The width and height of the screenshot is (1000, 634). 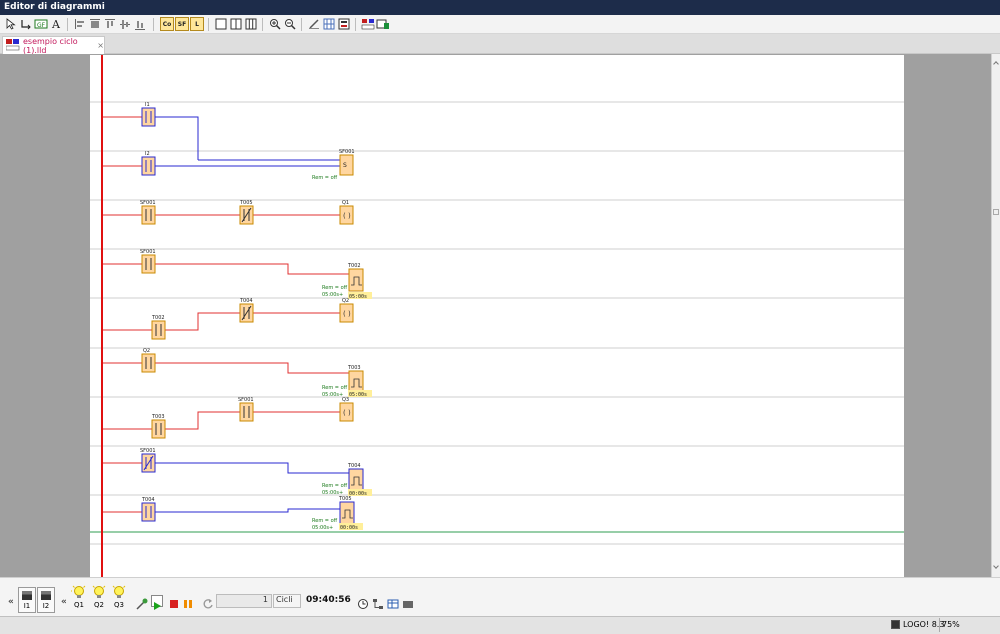 What do you see at coordinates (11, 602) in the screenshot?
I see `collapse-inputs-icon: «` at bounding box center [11, 602].